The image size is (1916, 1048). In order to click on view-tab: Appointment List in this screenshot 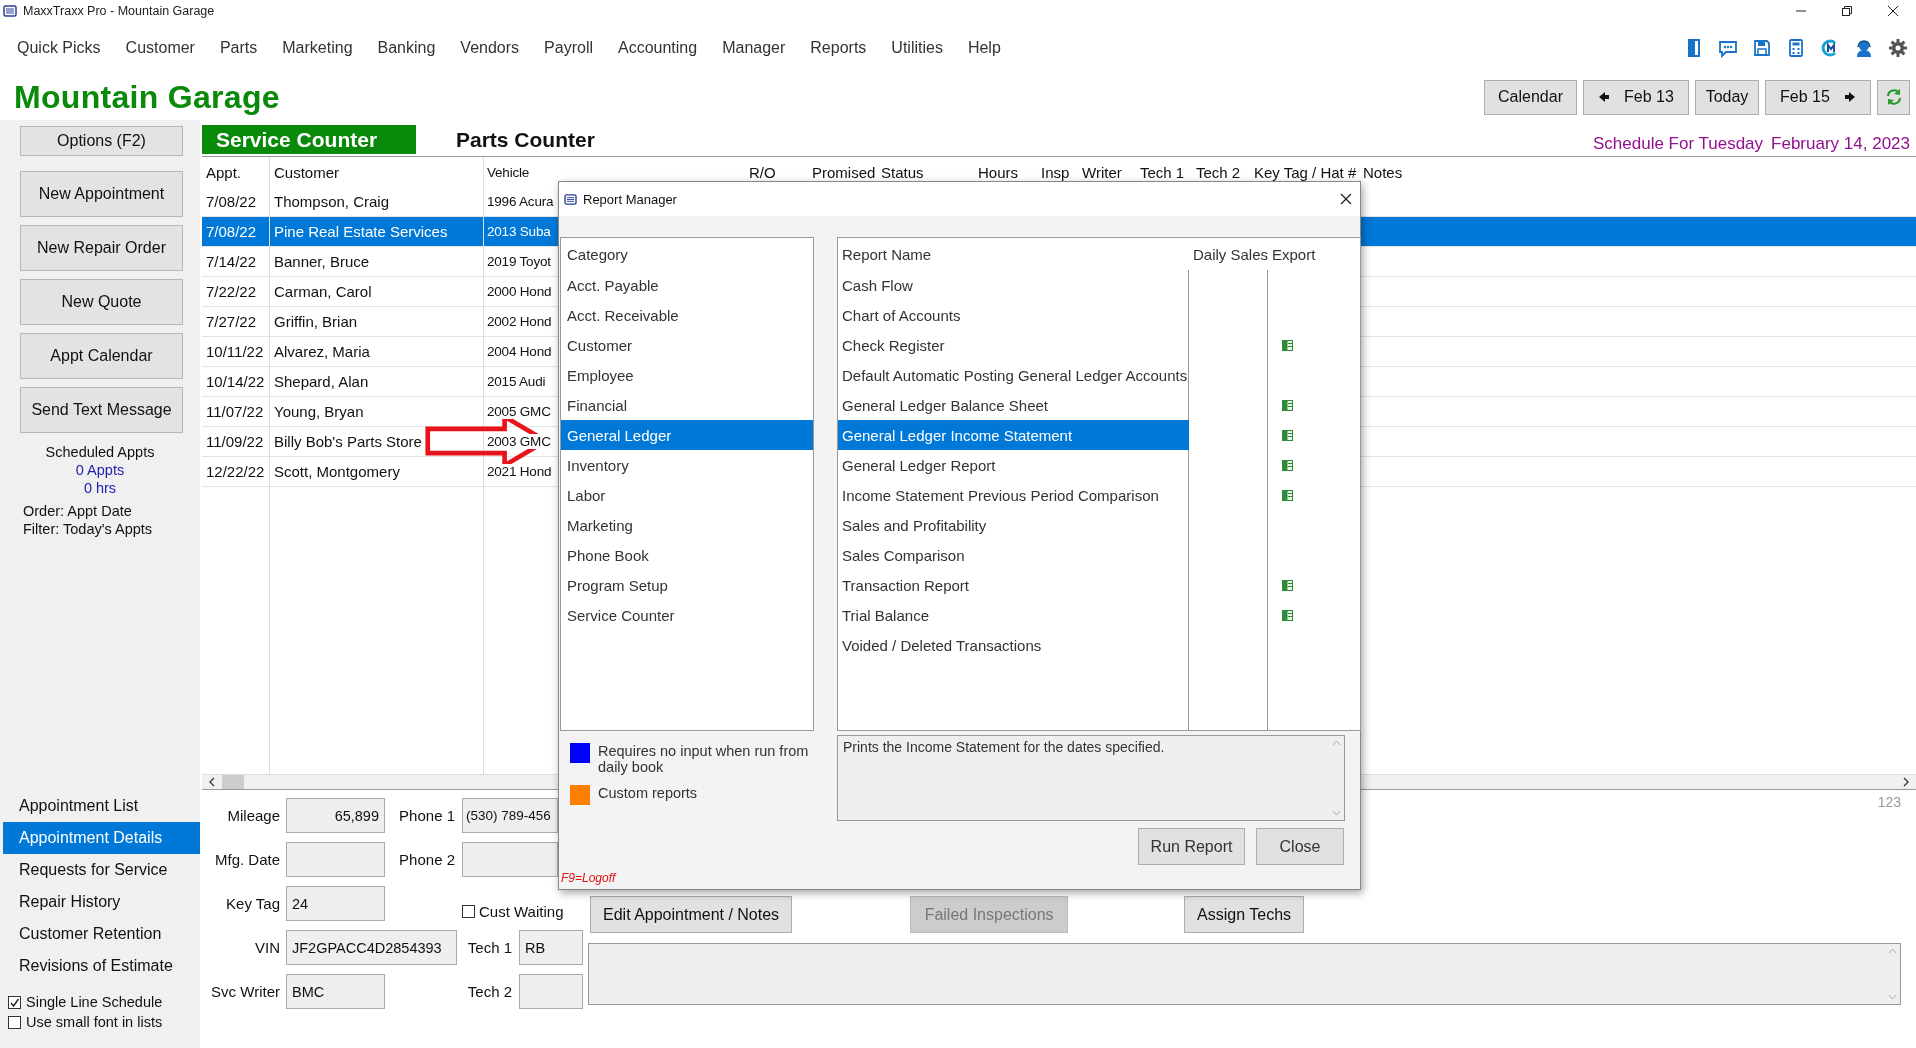, I will do `click(101, 806)`.